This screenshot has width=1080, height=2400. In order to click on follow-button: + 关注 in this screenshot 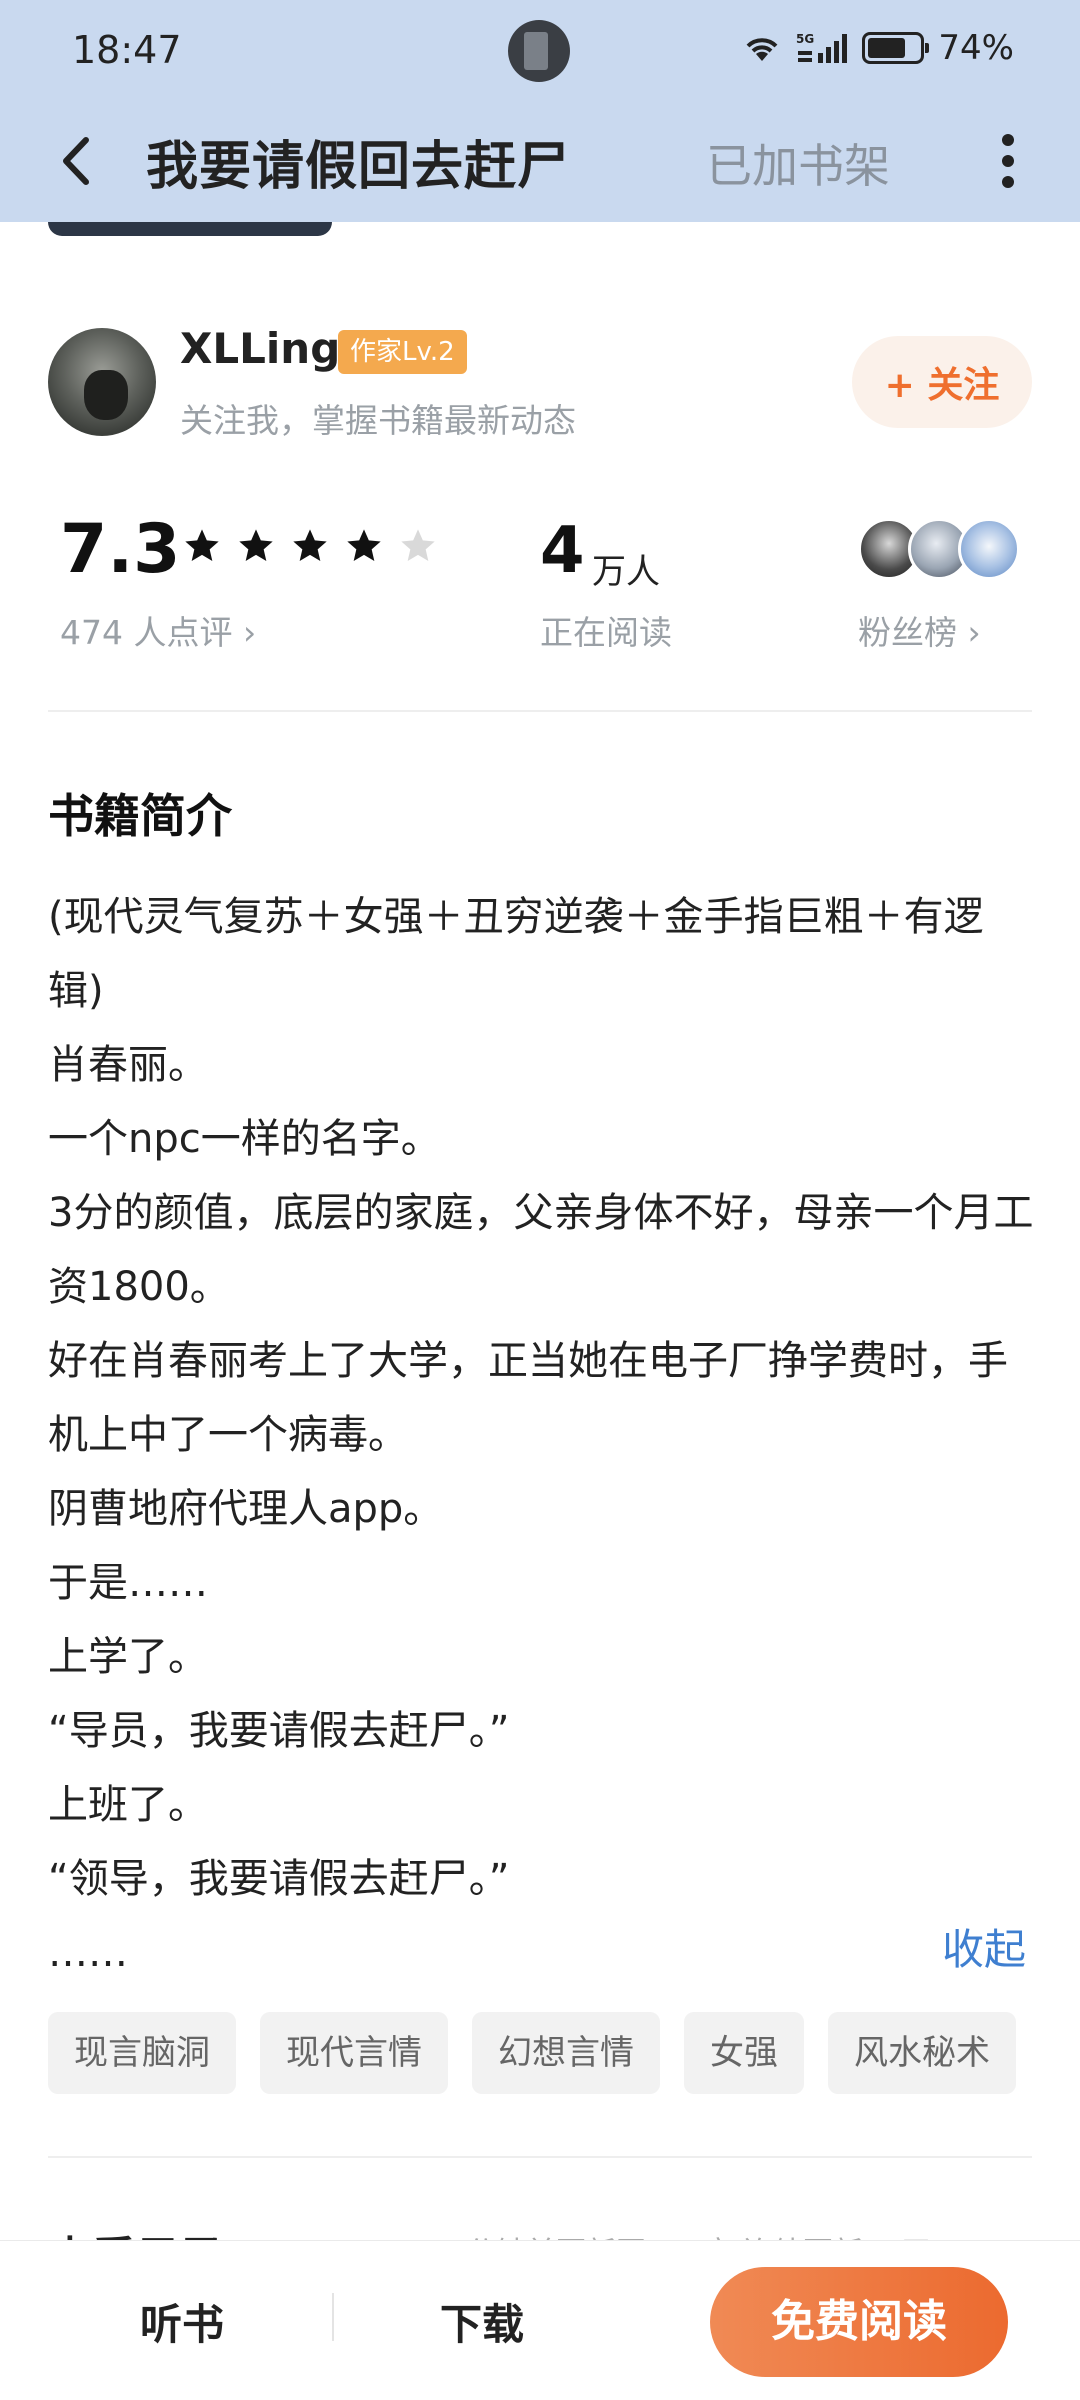, I will do `click(942, 382)`.